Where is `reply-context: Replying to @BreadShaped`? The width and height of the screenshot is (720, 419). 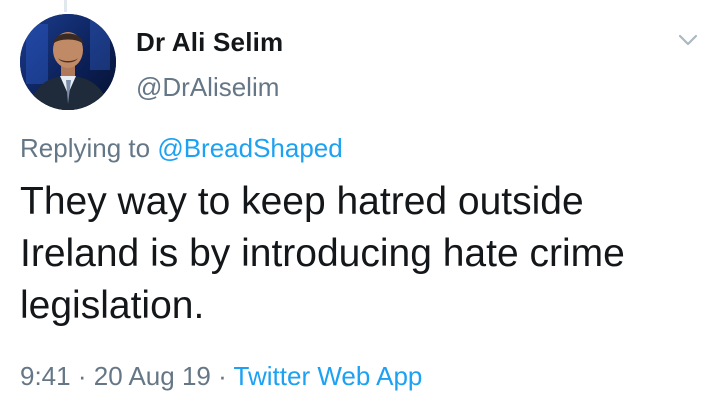
reply-context: Replying to @BreadShaped is located at coordinates (181, 148).